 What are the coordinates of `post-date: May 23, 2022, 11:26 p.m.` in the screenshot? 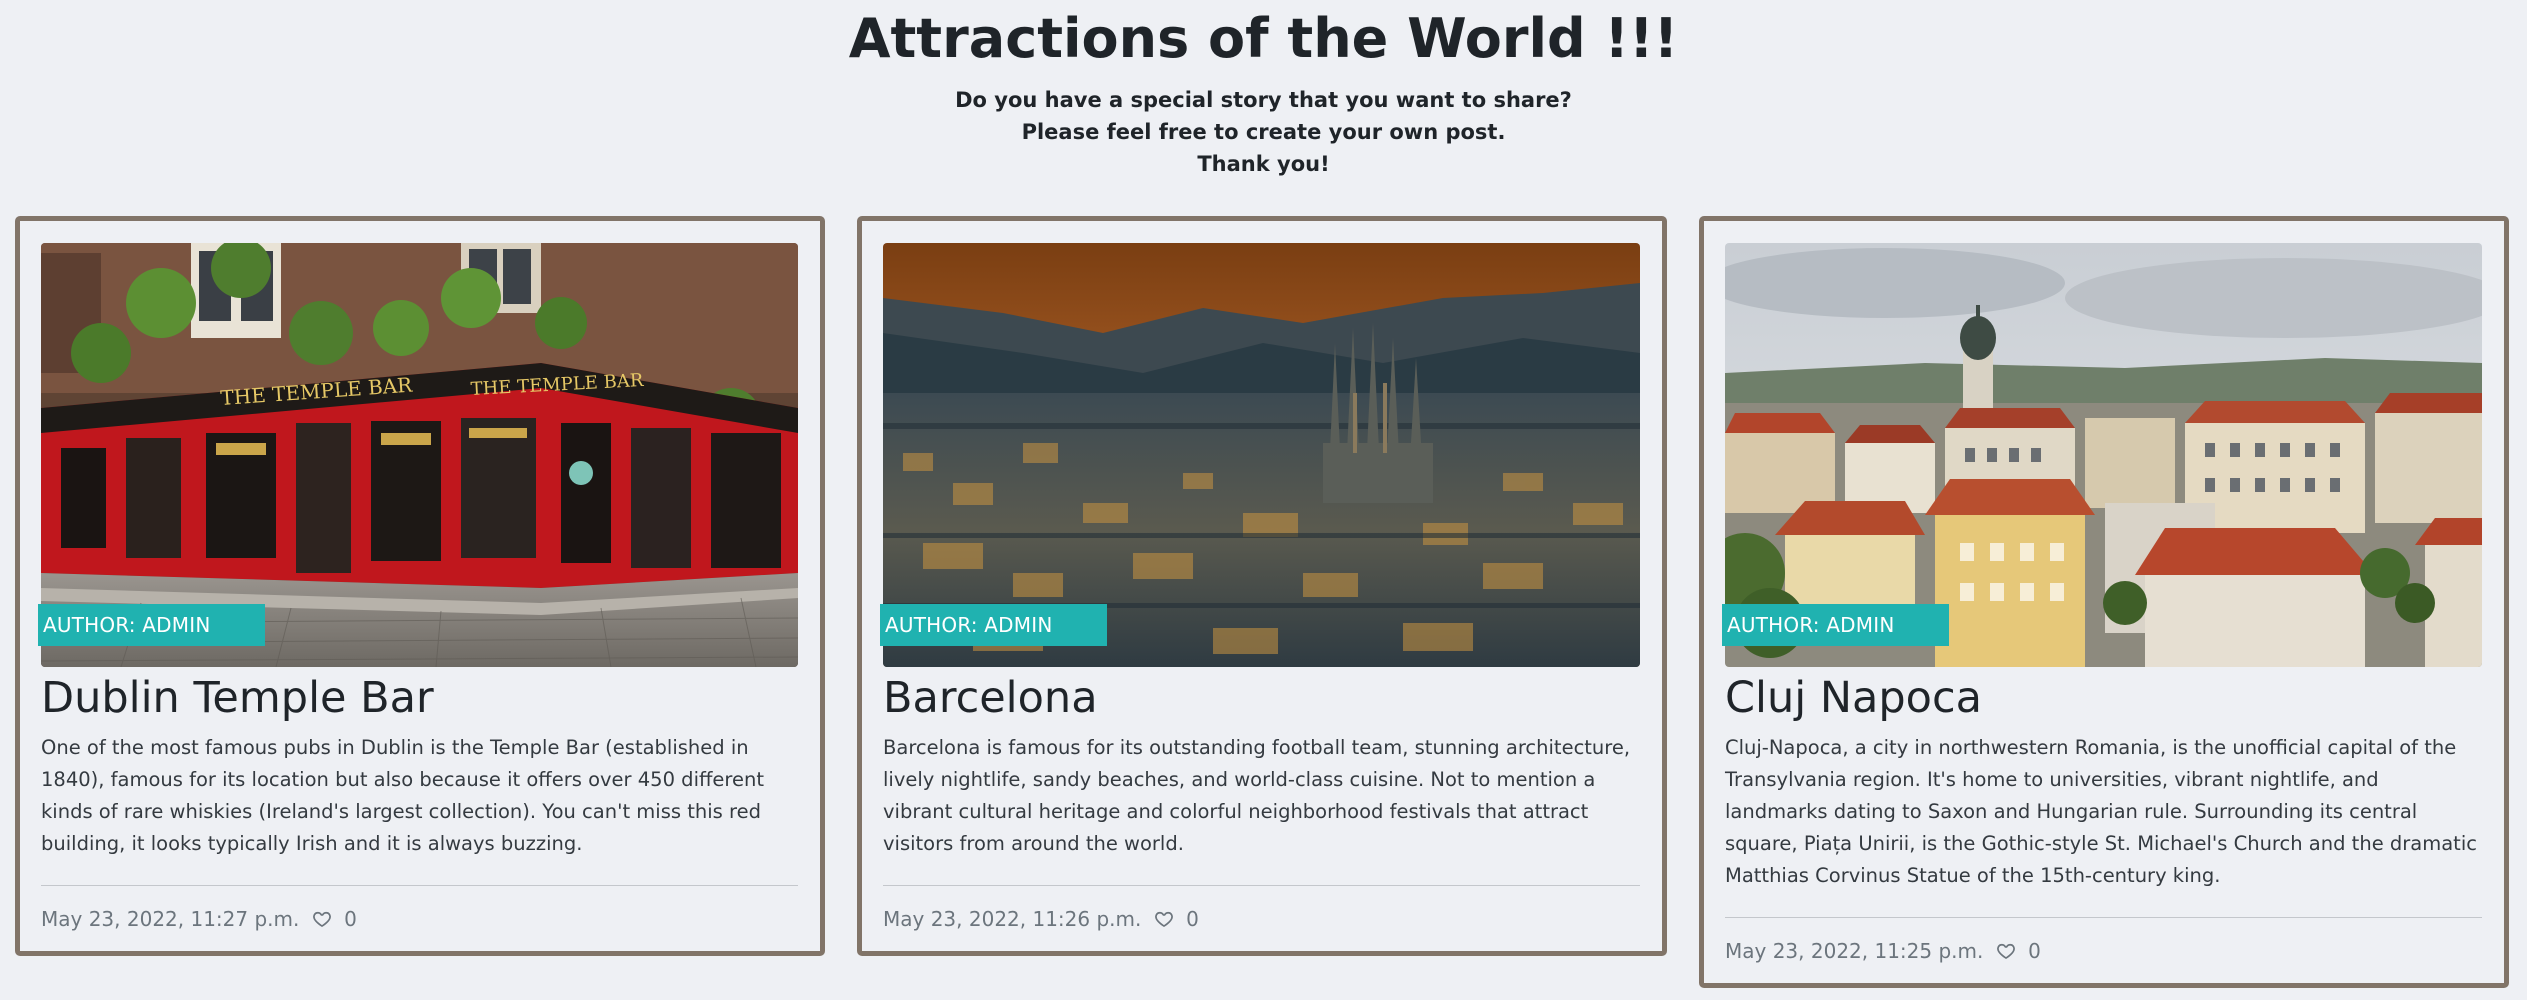 It's located at (1012, 919).